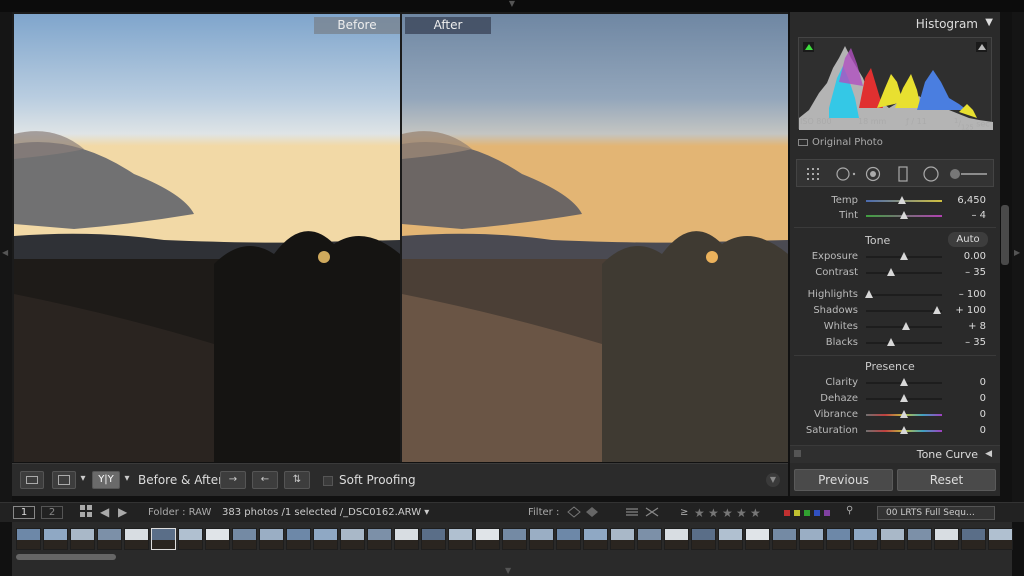 This screenshot has height=576, width=1024. I want to click on bottom-collapse-icon: ▼, so click(508, 570).